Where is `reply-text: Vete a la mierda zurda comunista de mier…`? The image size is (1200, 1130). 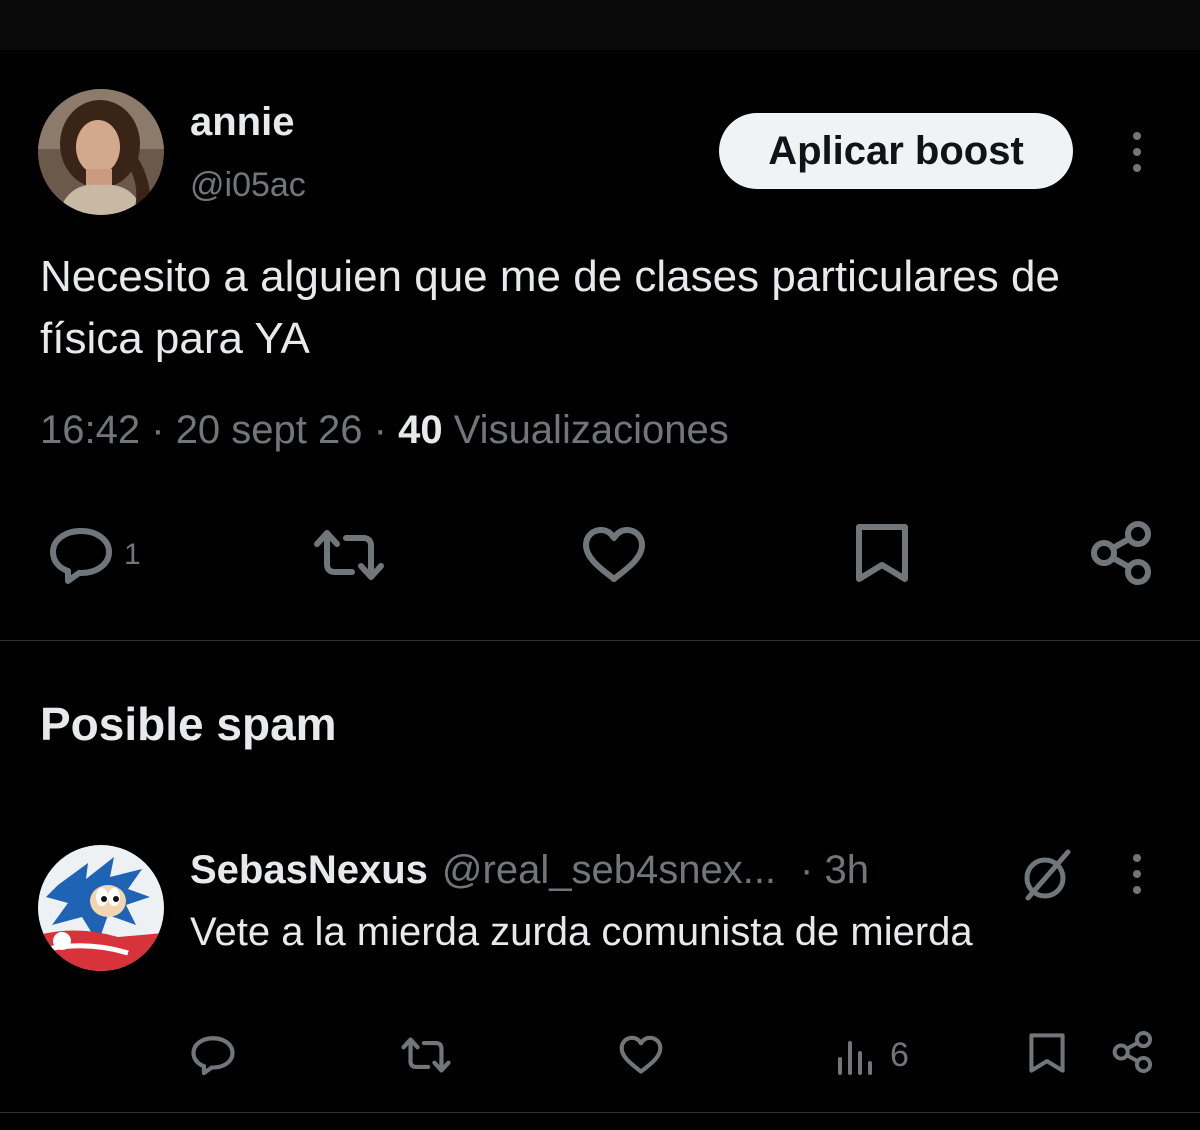
reply-text: Vete a la mierda zurda comunista de mier… is located at coordinates (581, 932).